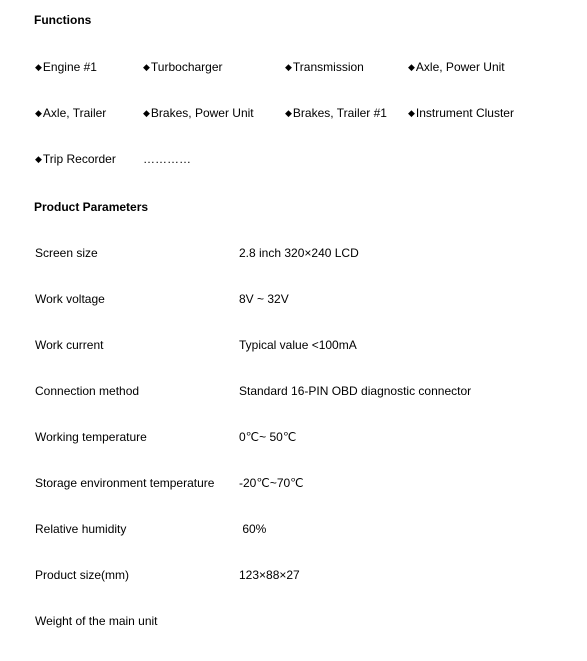  What do you see at coordinates (355, 391) in the screenshot?
I see `param-value: Standard 16-PIN OBD diagnostic connector` at bounding box center [355, 391].